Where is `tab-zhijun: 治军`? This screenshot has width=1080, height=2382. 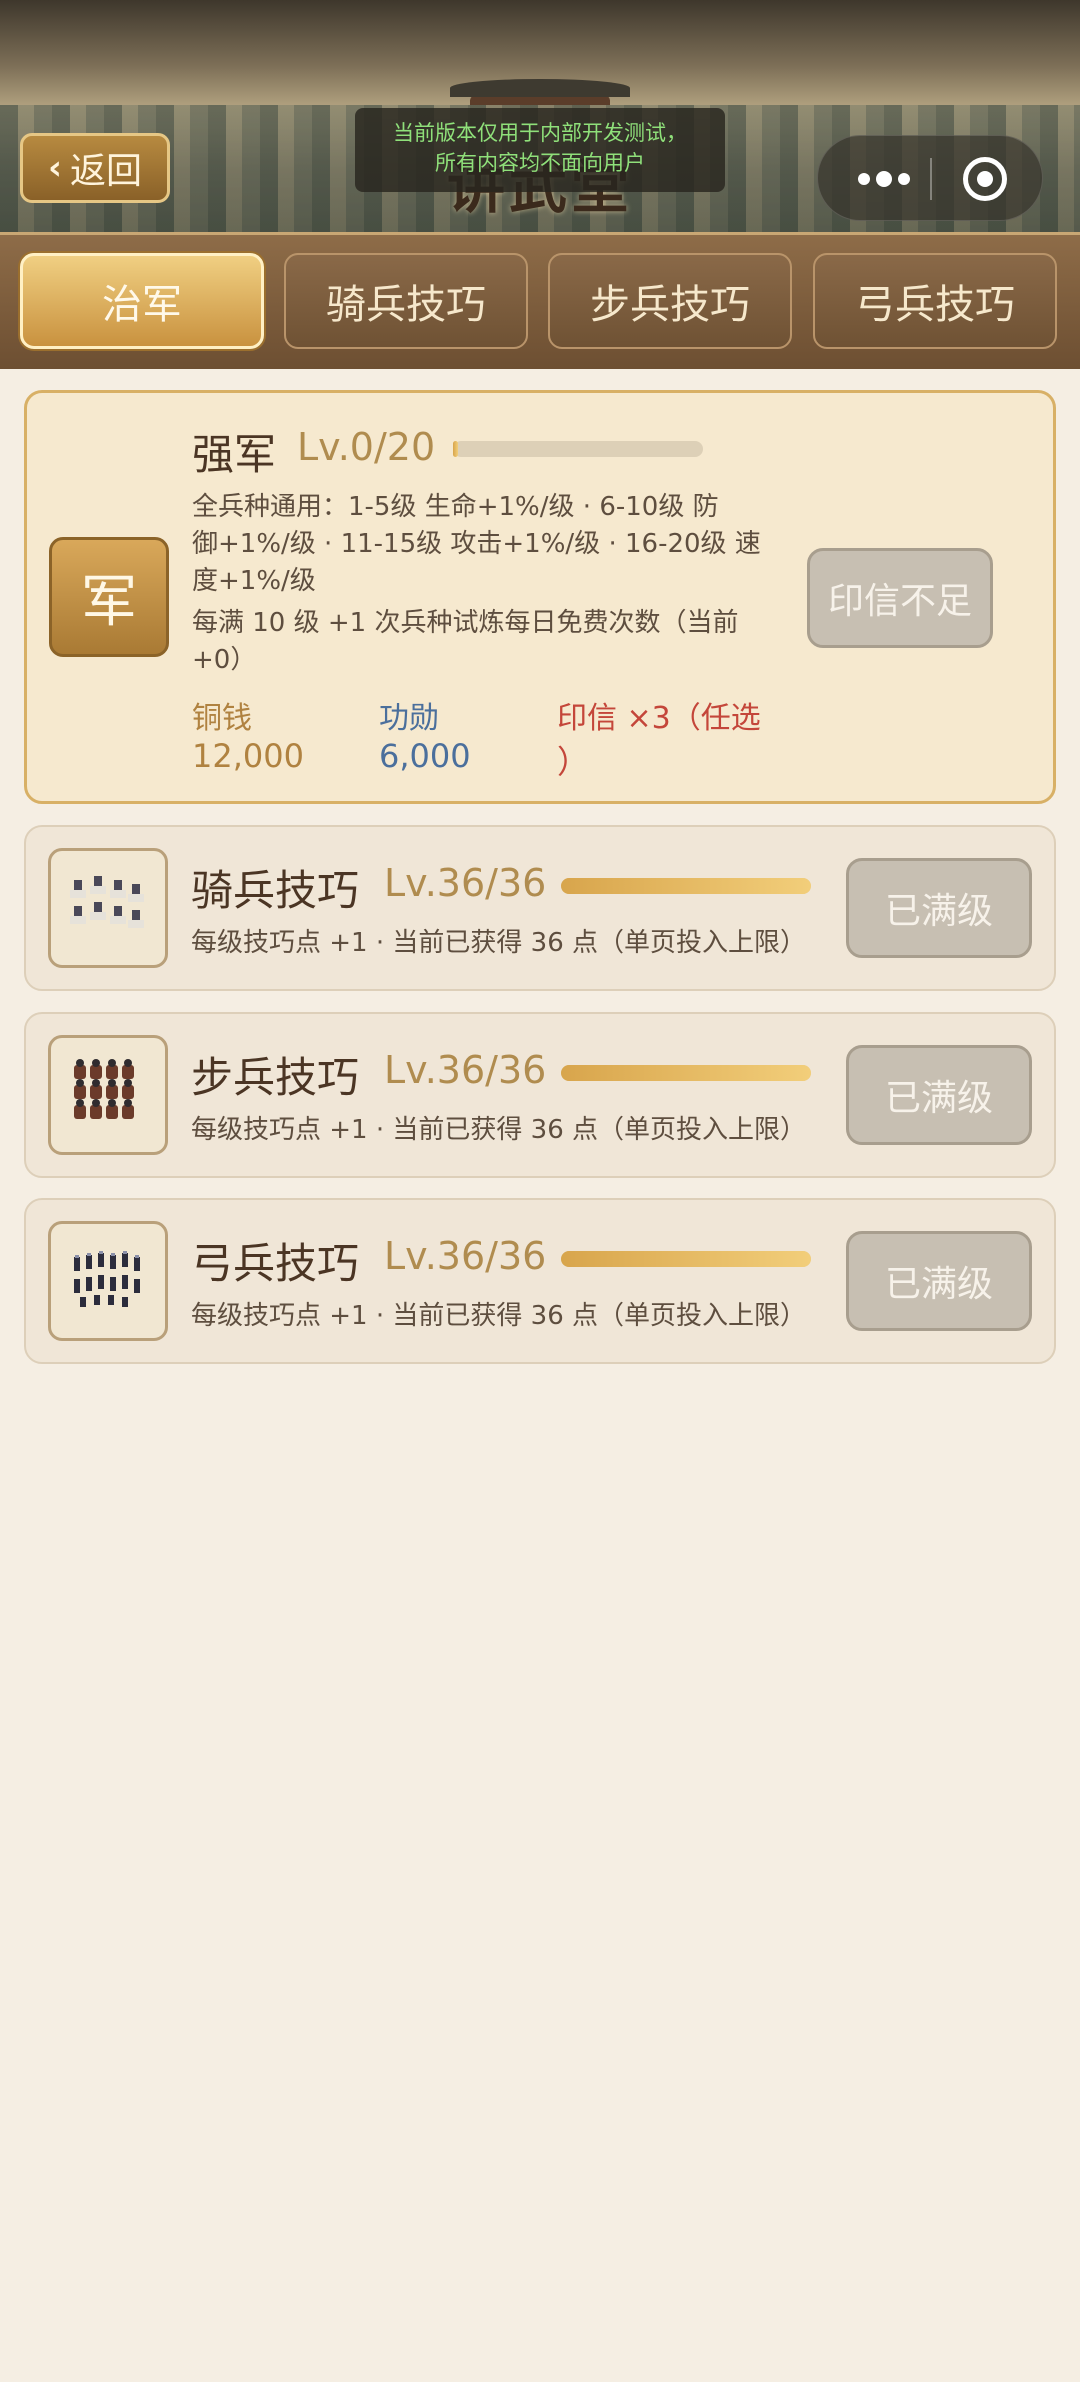 tab-zhijun: 治军 is located at coordinates (142, 301).